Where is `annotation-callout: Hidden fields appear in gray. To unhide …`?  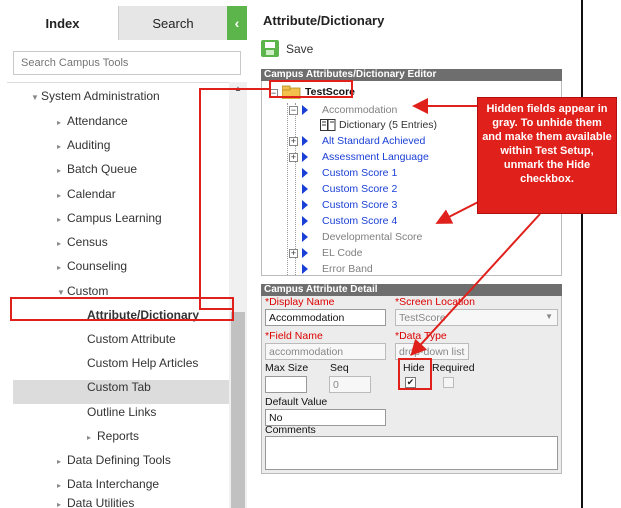
annotation-callout: Hidden fields appear in gray. To unhide … is located at coordinates (547, 155).